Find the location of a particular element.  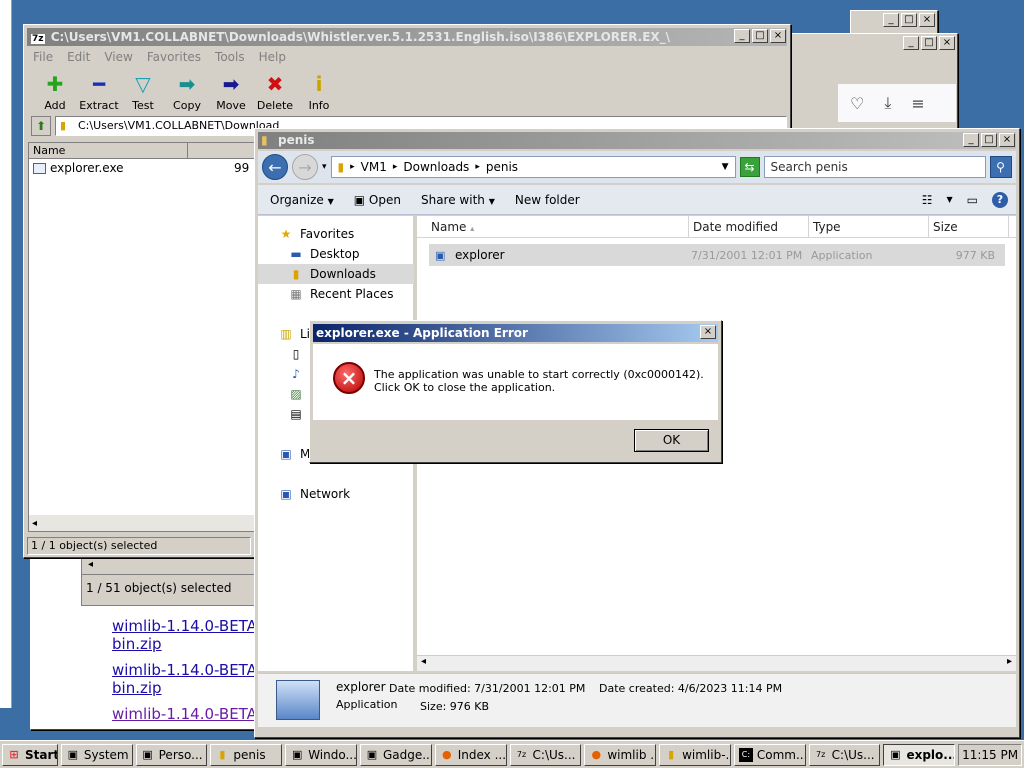

nav-library-documents: ▯ is located at coordinates (296, 354).